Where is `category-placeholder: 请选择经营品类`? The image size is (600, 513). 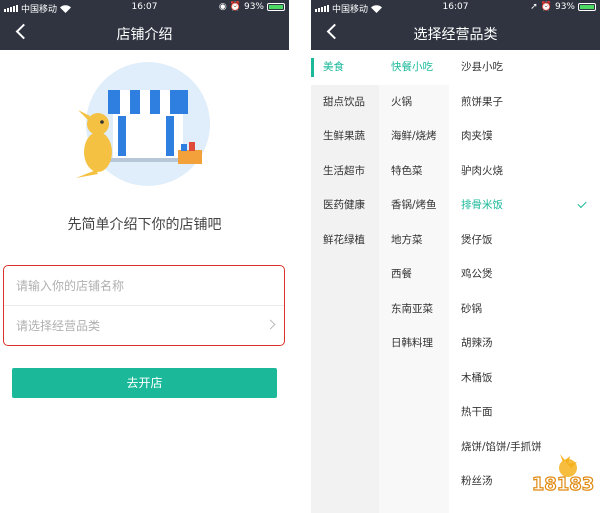
category-placeholder: 请选择经营品类 is located at coordinates (58, 326).